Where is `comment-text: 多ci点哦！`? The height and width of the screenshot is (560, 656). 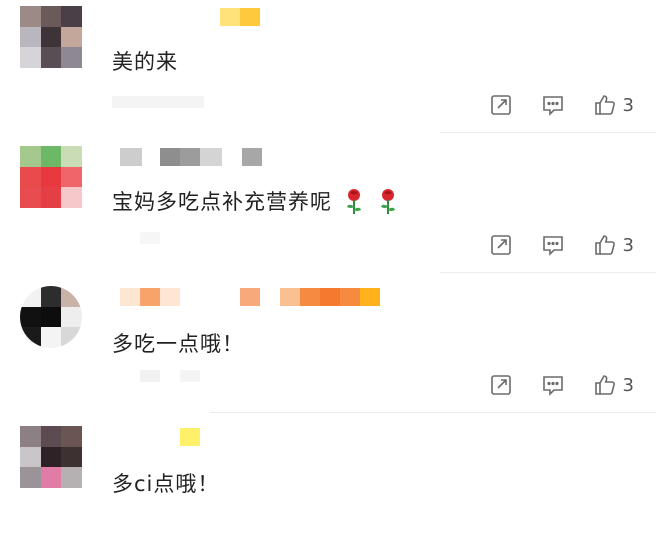 comment-text: 多ci点哦！ is located at coordinates (166, 484).